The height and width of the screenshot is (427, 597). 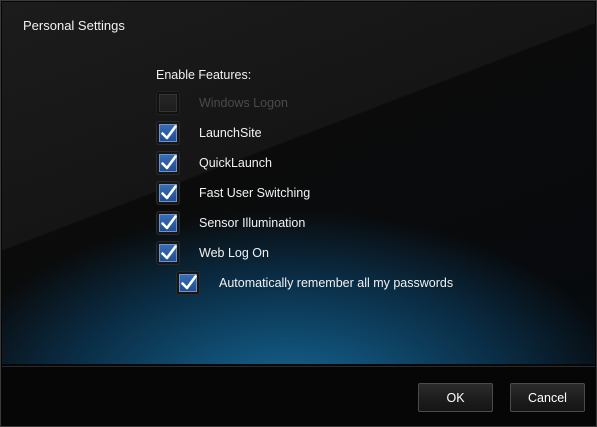 I want to click on option-fast-user-switching: Fast User Switching, so click(x=233, y=193).